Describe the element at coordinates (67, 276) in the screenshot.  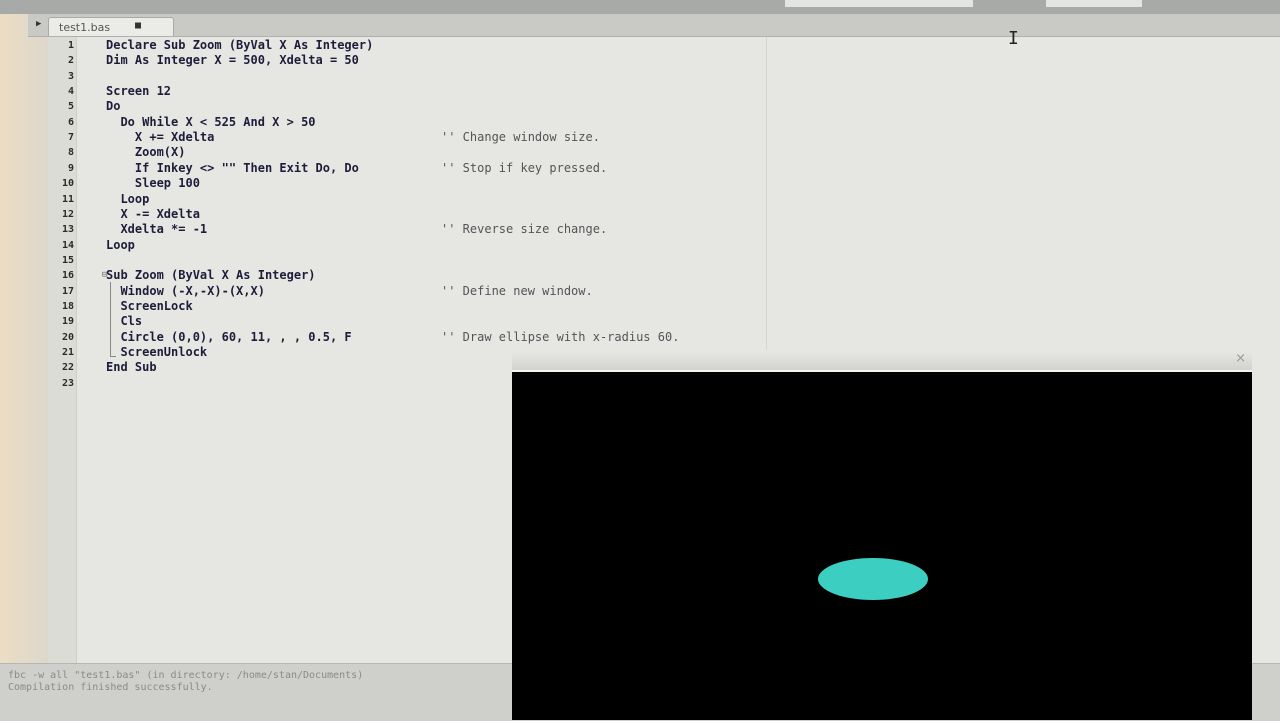
I see `line-number: 16` at that location.